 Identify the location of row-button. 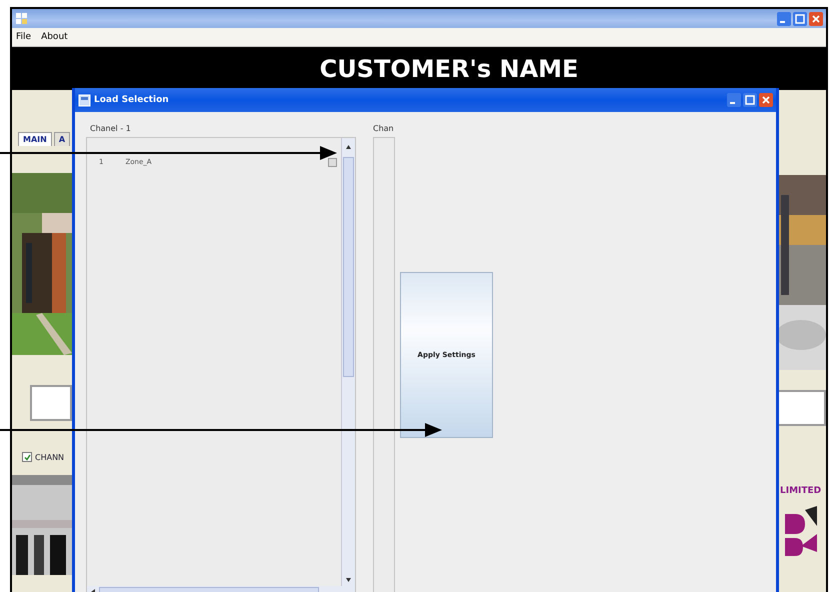
(332, 162).